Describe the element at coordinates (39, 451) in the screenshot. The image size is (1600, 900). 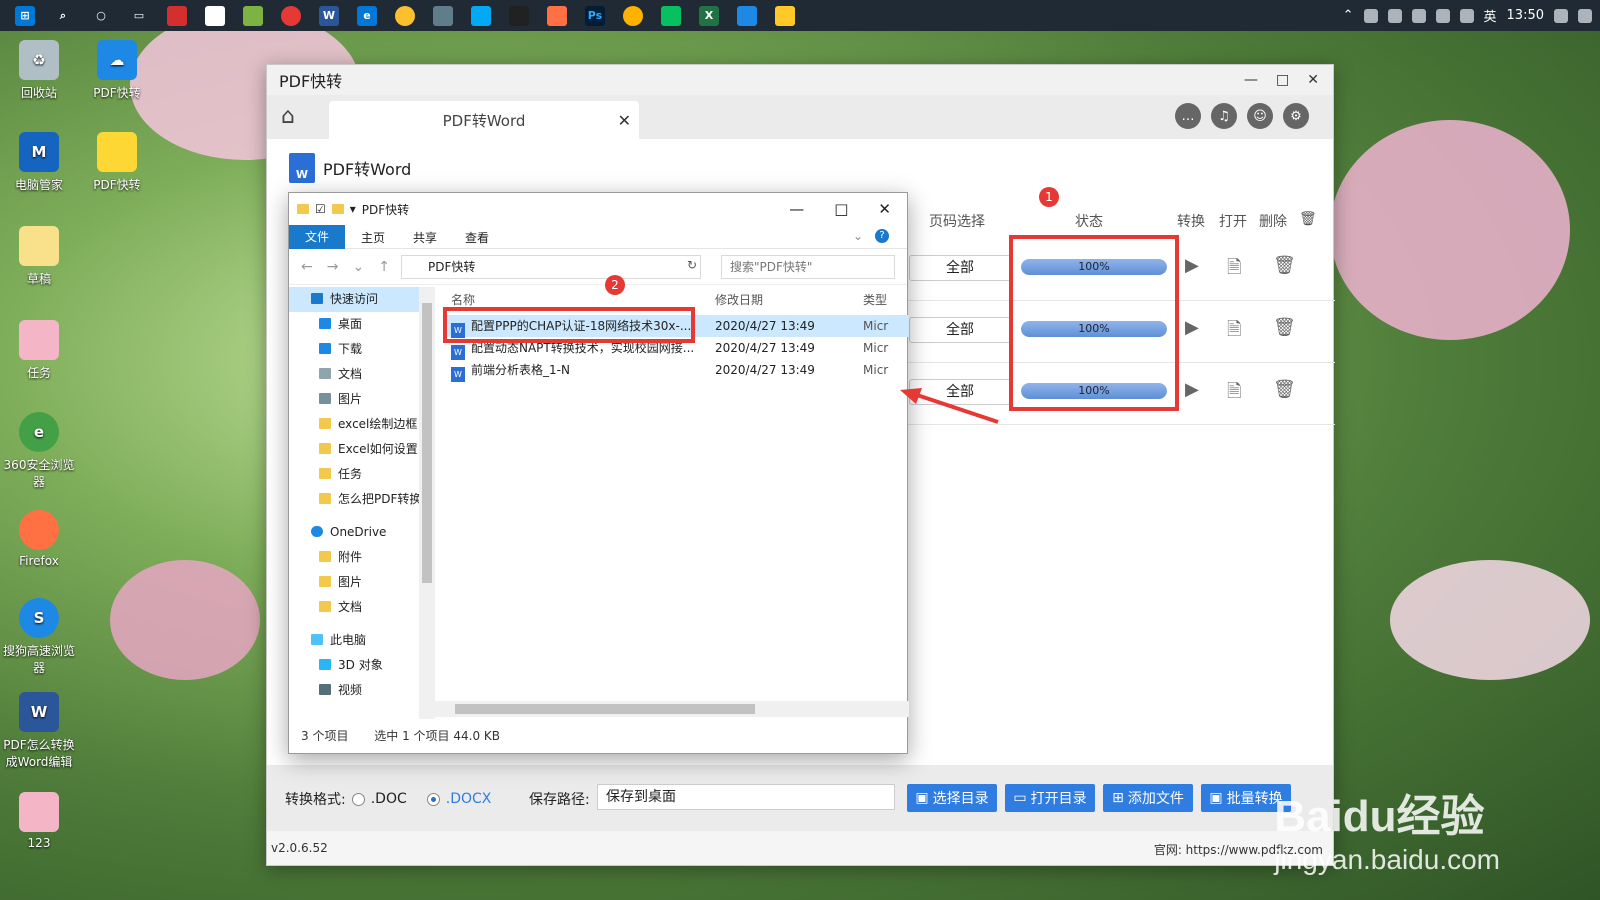
I see `desktop-icon: e 360安全浏览器` at that location.